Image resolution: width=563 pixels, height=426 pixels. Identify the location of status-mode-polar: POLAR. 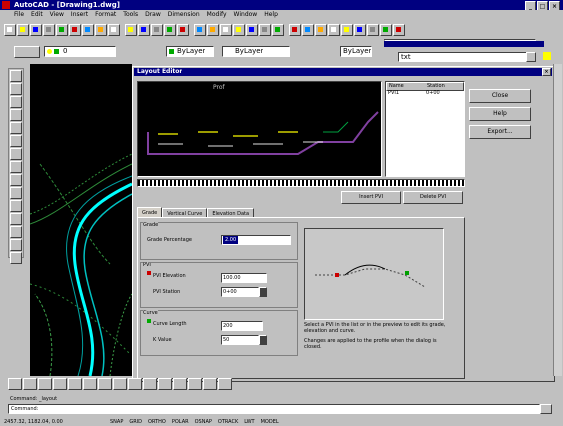
(180, 422).